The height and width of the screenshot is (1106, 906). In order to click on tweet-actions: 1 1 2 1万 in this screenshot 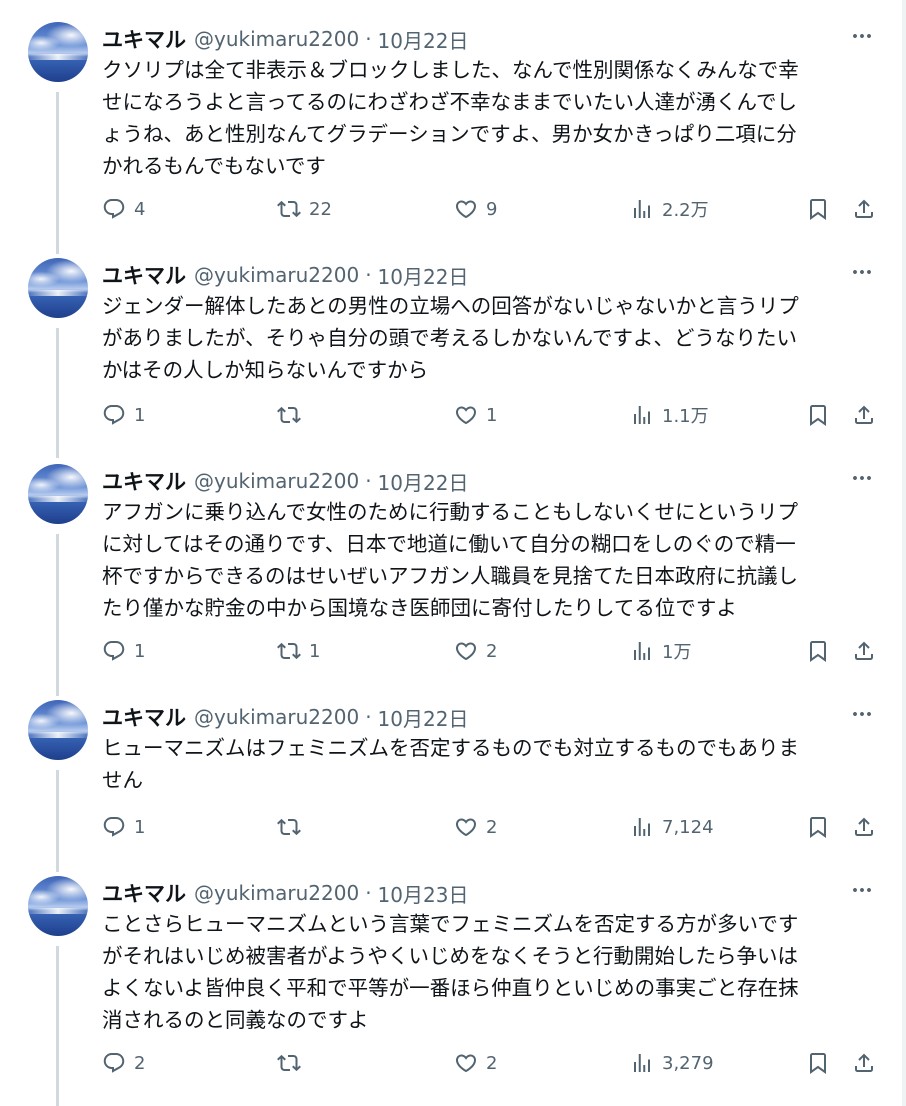, I will do `click(492, 651)`.